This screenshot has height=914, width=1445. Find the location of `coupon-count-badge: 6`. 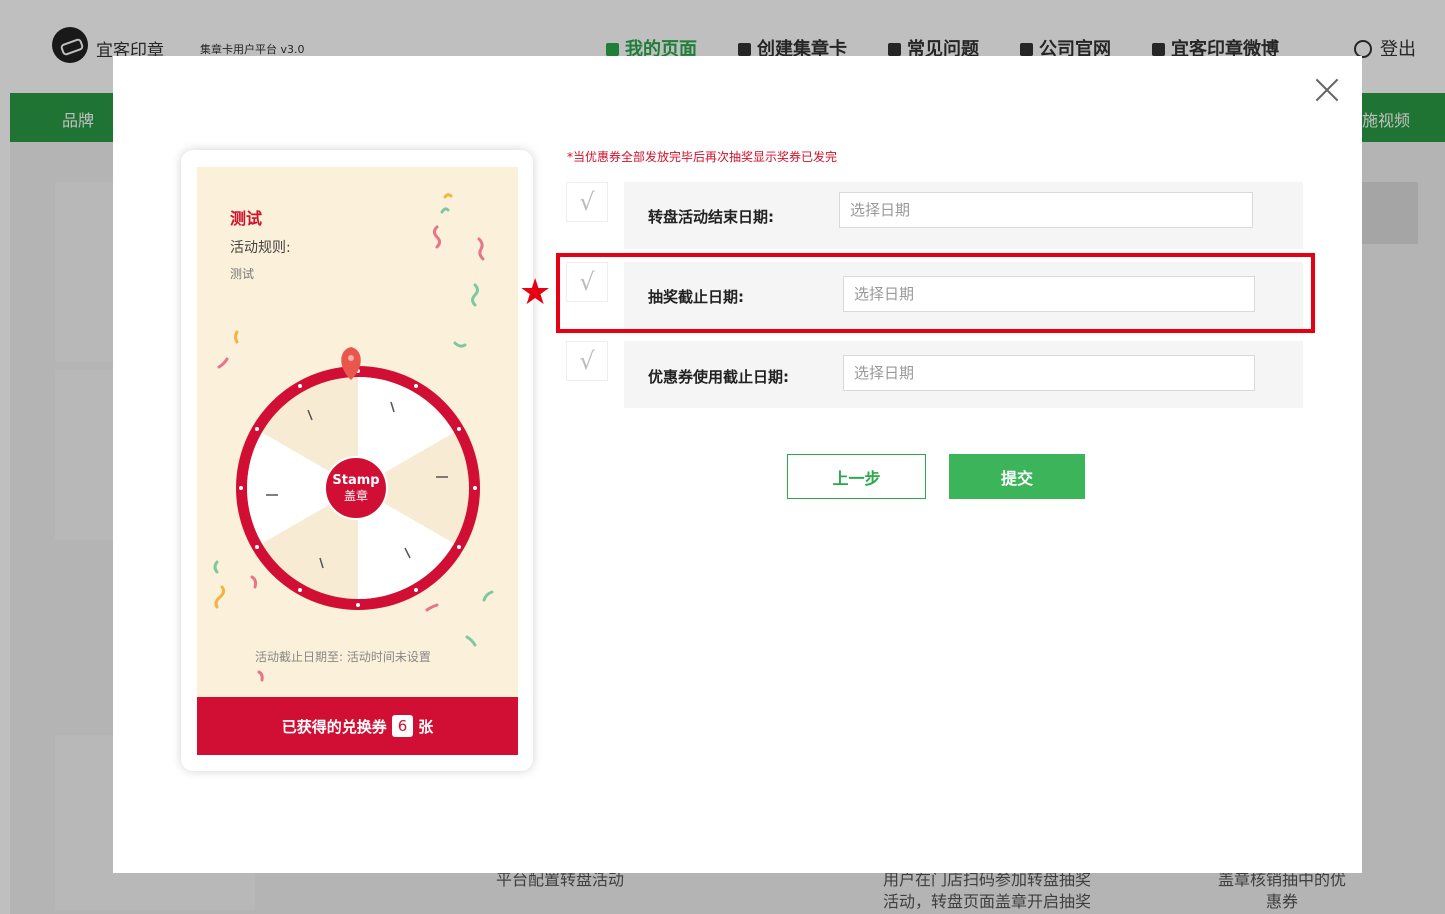

coupon-count-badge: 6 is located at coordinates (402, 726).